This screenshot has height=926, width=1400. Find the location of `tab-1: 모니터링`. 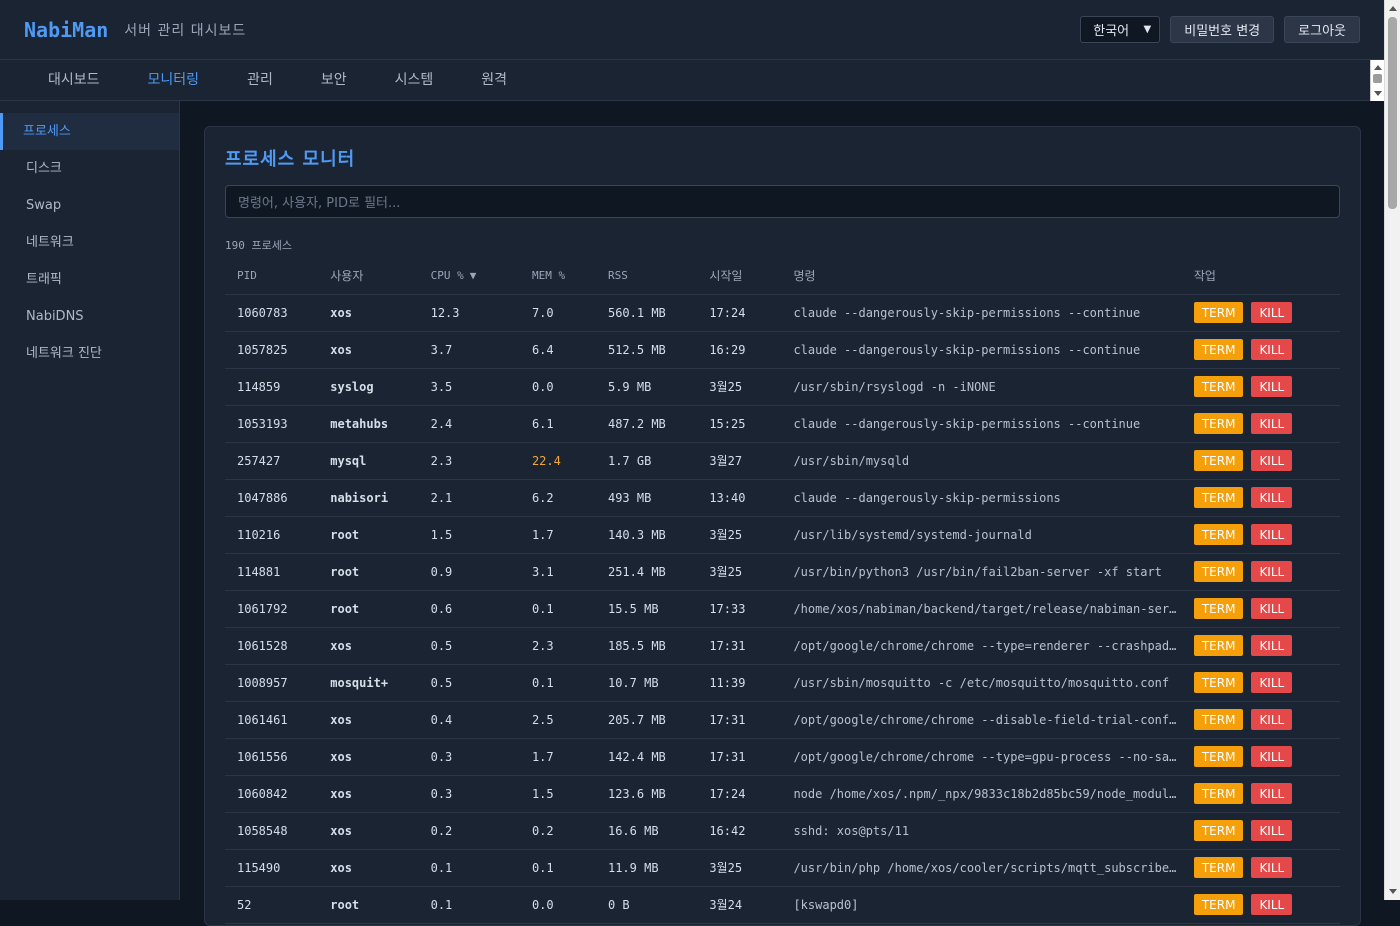

tab-1: 모니터링 is located at coordinates (174, 80).